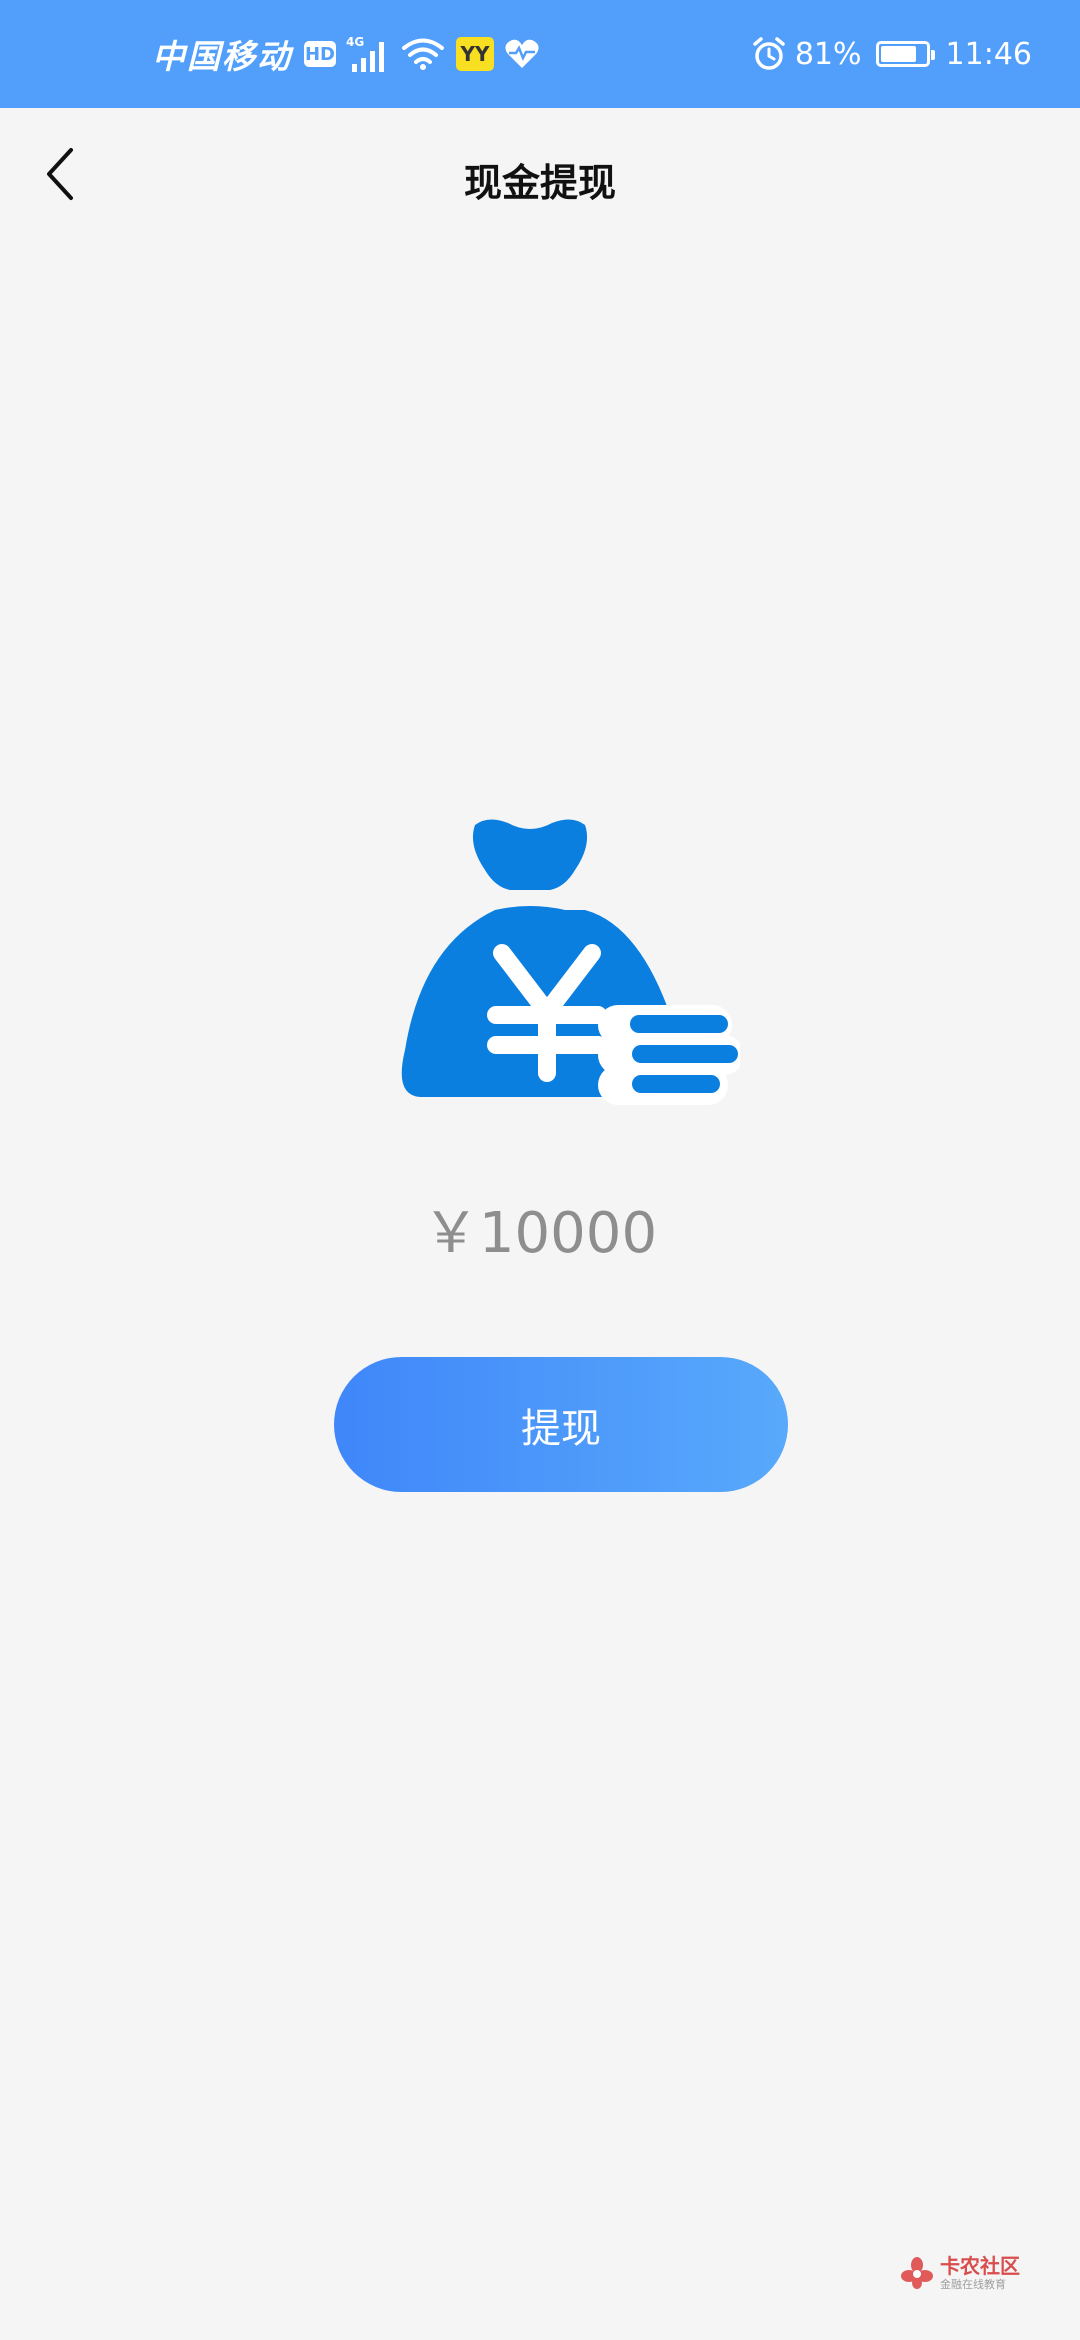  I want to click on status-bar-left: 中国移动 HD 4G YY, so click(346, 54).